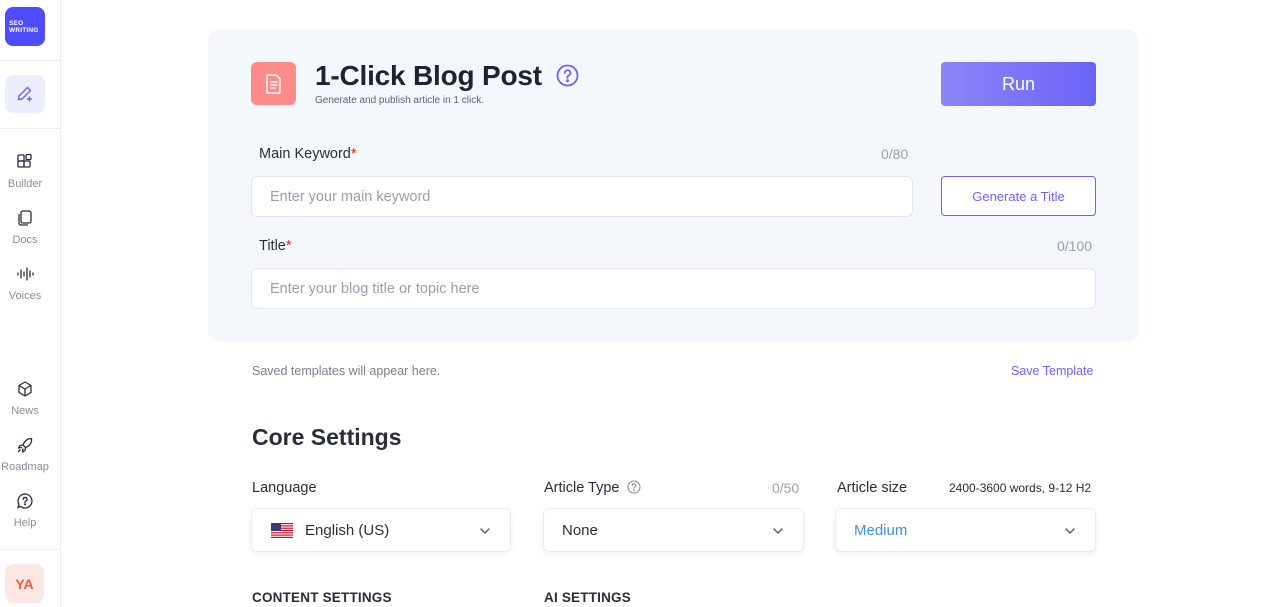 The width and height of the screenshot is (1280, 607). What do you see at coordinates (673, 288) in the screenshot?
I see `title-input: Enter your blog title or topic here` at bounding box center [673, 288].